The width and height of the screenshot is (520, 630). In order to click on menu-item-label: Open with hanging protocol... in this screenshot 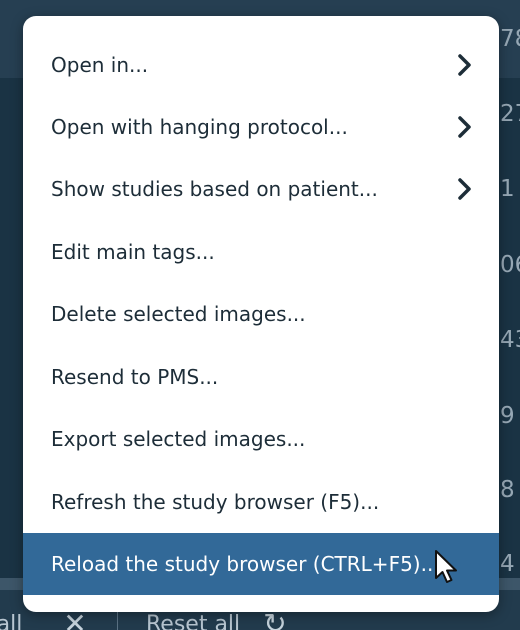, I will do `click(199, 127)`.